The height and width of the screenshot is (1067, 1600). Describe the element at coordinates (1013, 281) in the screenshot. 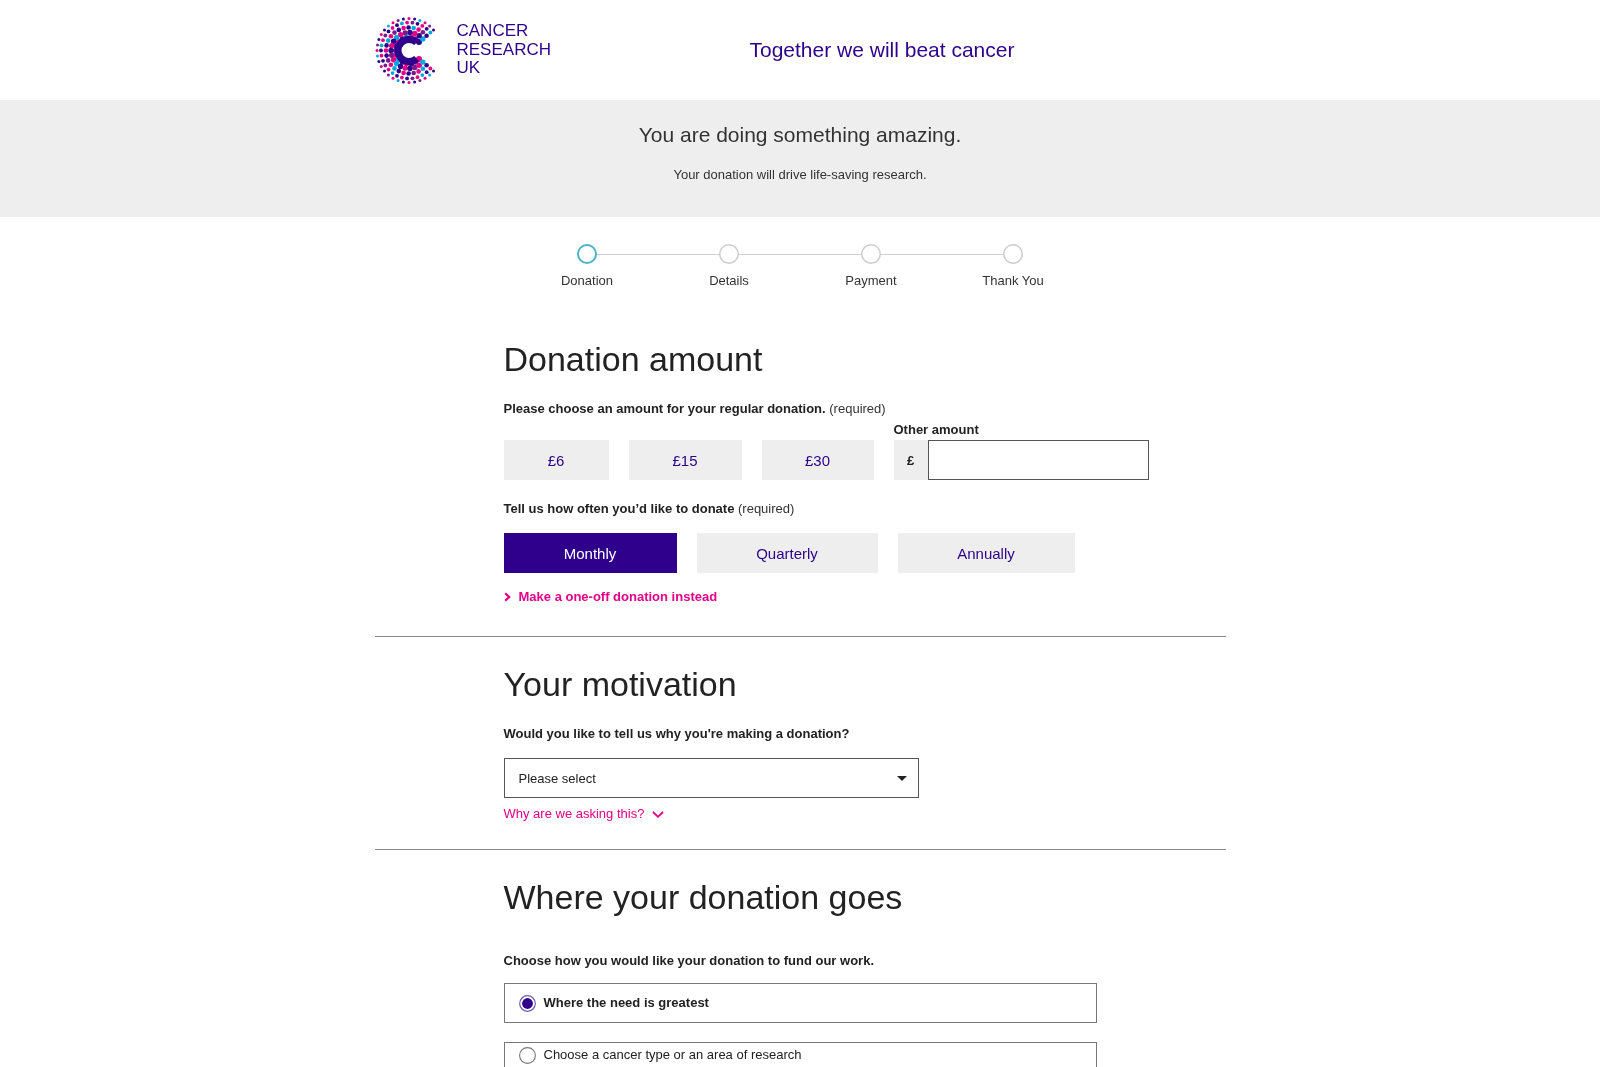

I see `step-label: Thank You` at that location.